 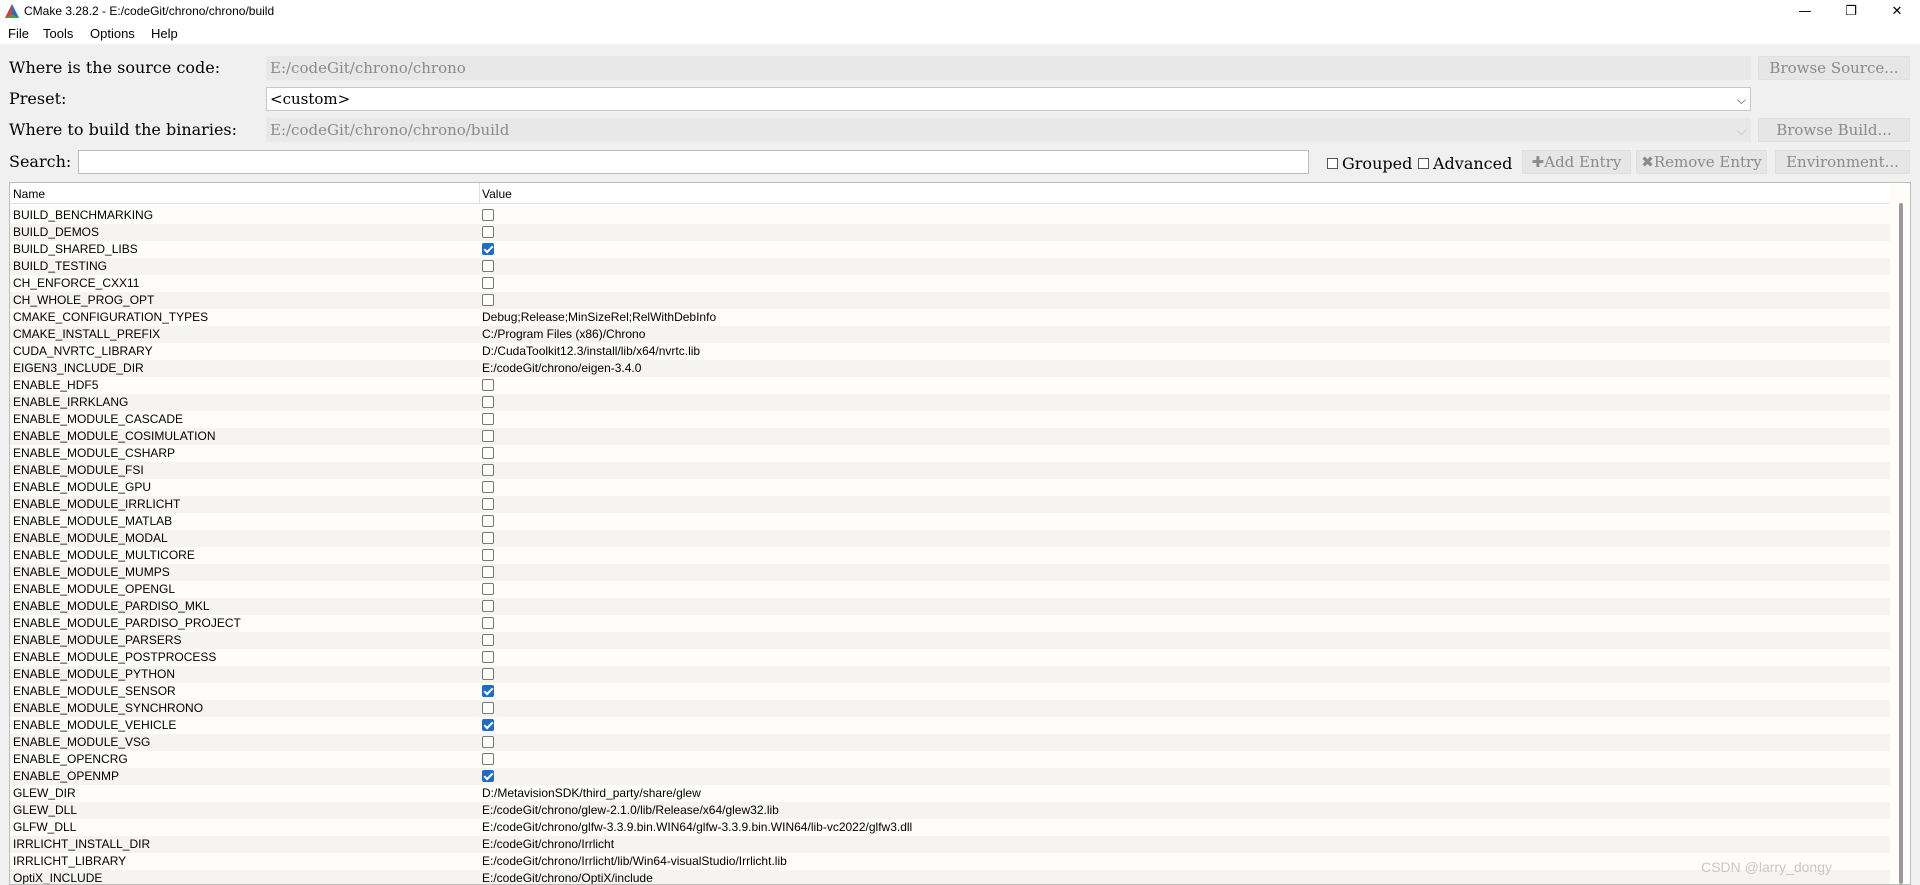 I want to click on table-row: BUILD_DEMOS, so click(x=950, y=232).